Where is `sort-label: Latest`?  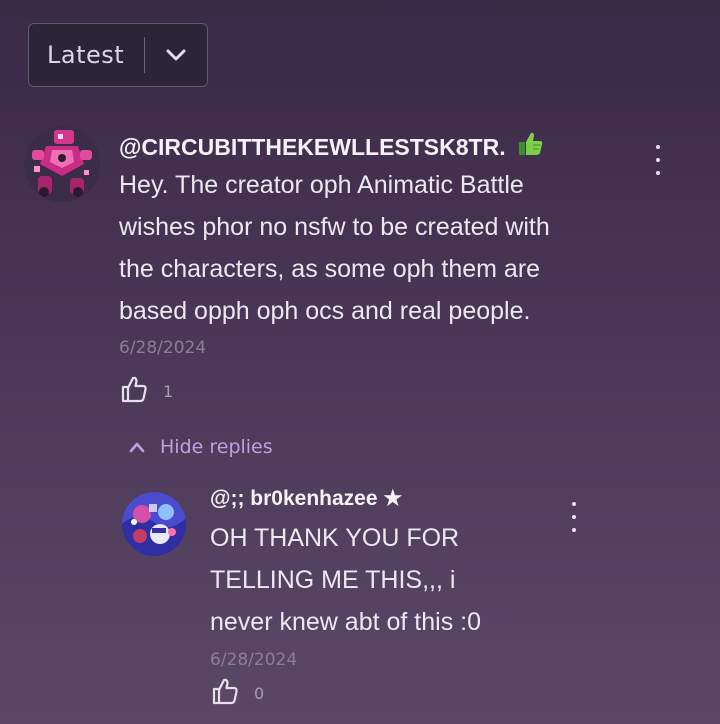
sort-label: Latest is located at coordinates (86, 55).